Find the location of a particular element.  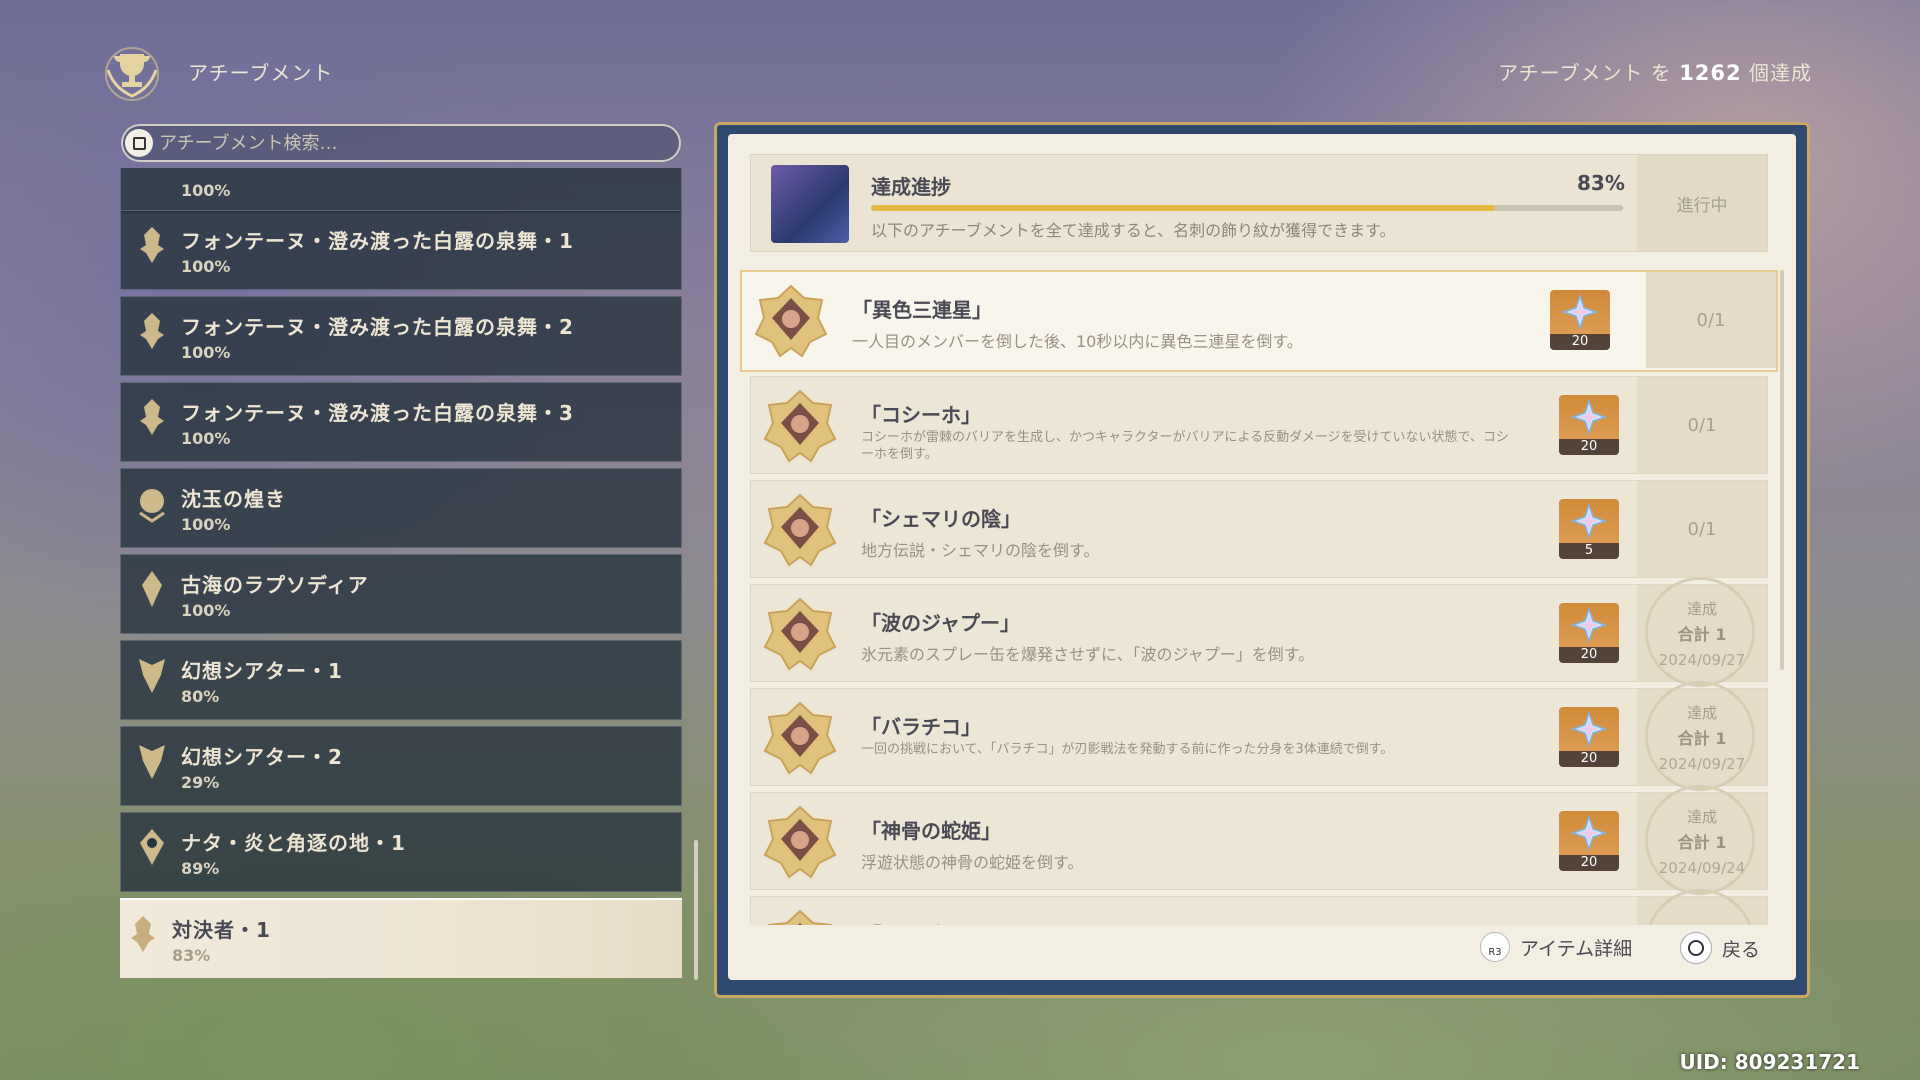

status-date: 2024/09/24 is located at coordinates (1702, 867).